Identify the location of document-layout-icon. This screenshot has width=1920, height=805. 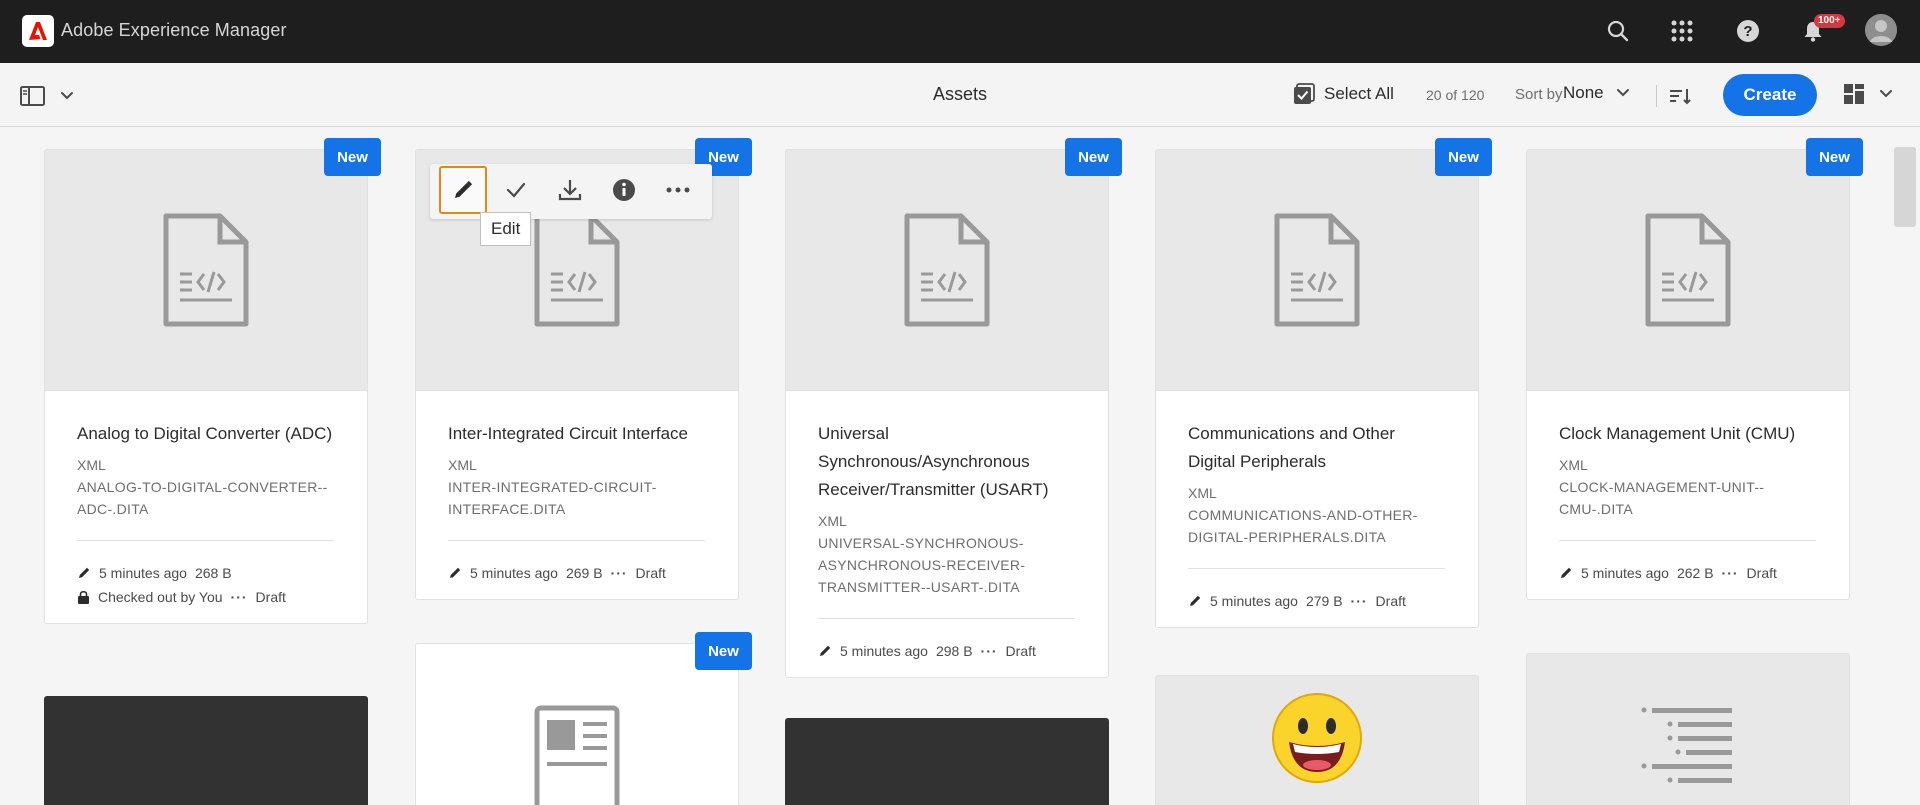
(577, 755).